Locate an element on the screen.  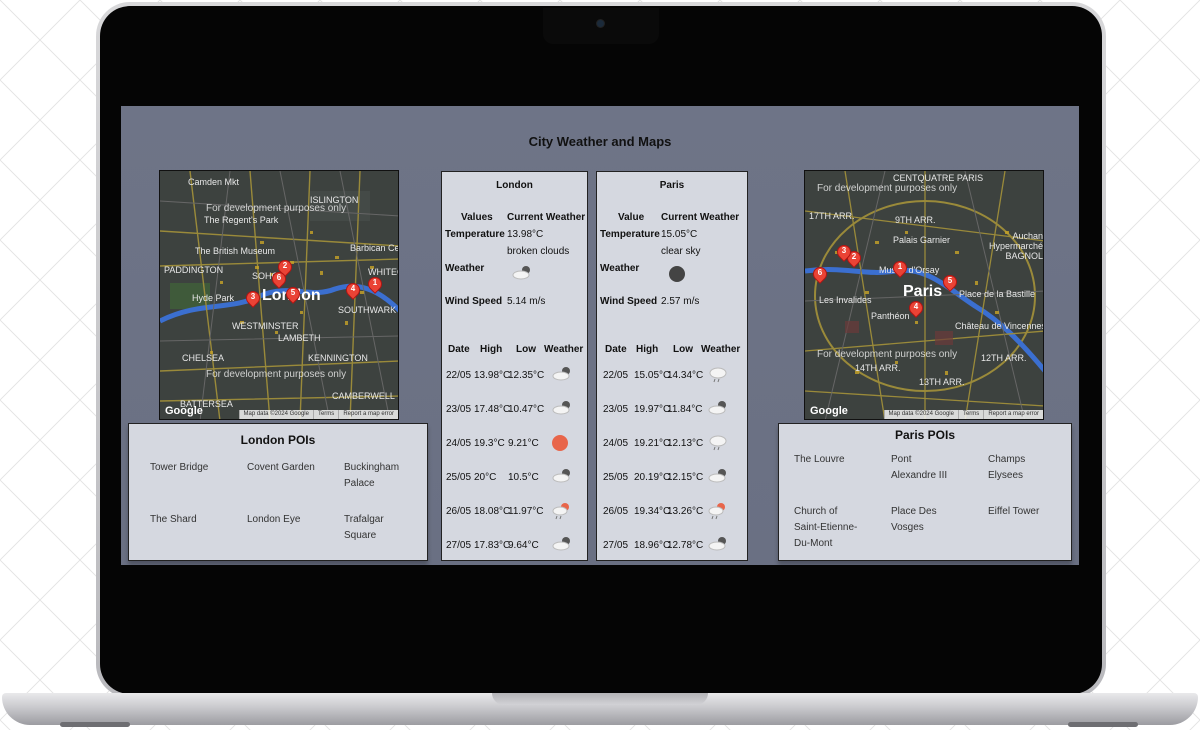
map-label: KENNINGTON is located at coordinates (338, 358).